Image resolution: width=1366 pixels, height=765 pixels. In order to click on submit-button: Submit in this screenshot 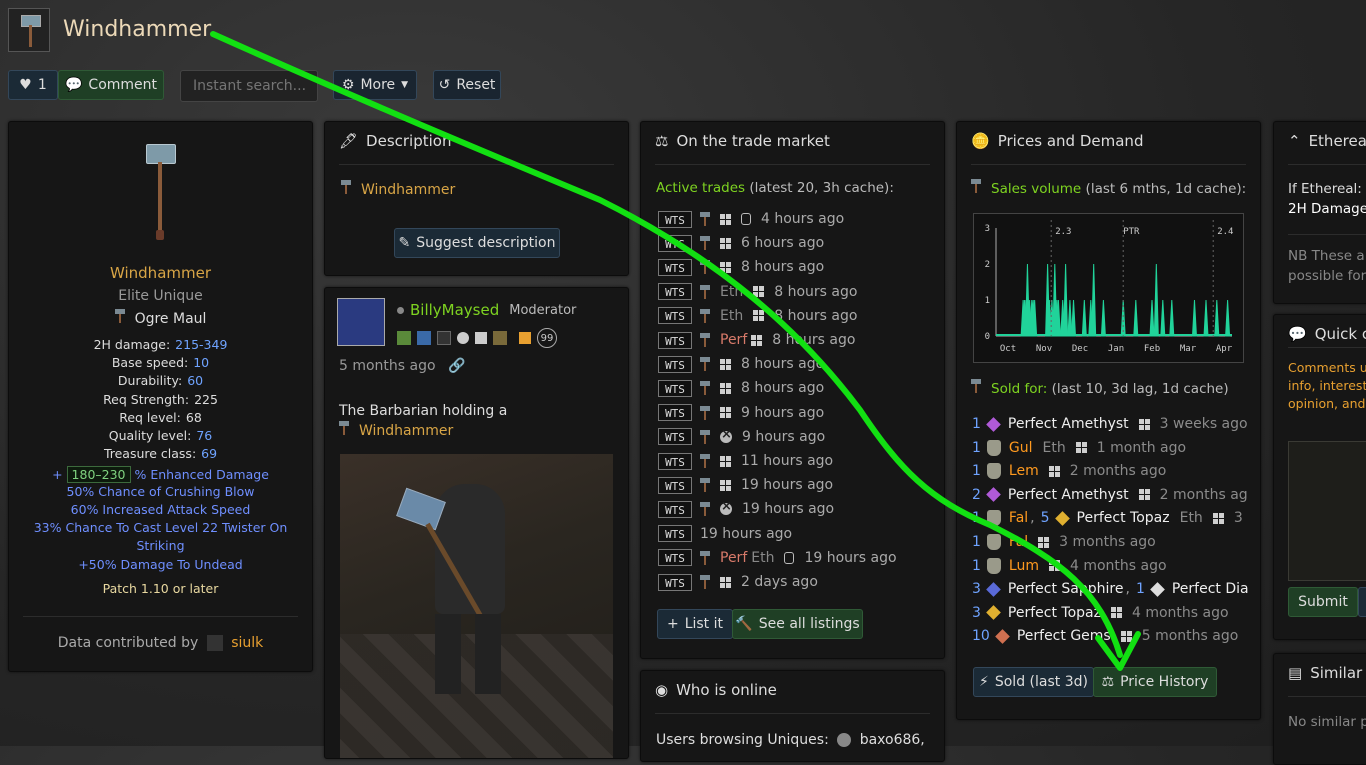, I will do `click(1323, 602)`.